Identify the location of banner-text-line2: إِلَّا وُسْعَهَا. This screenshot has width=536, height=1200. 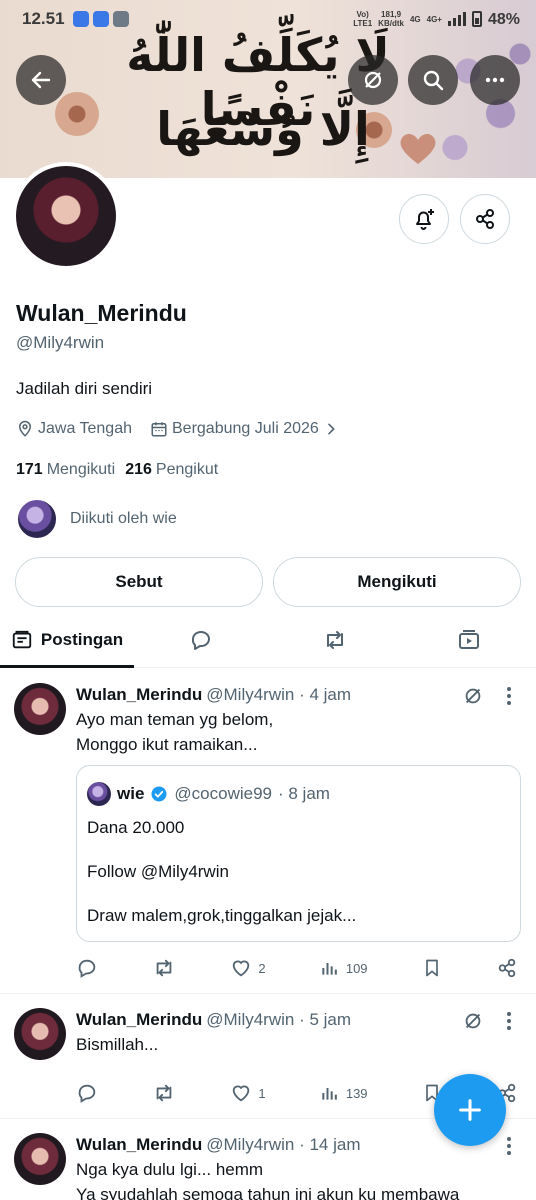
(263, 129).